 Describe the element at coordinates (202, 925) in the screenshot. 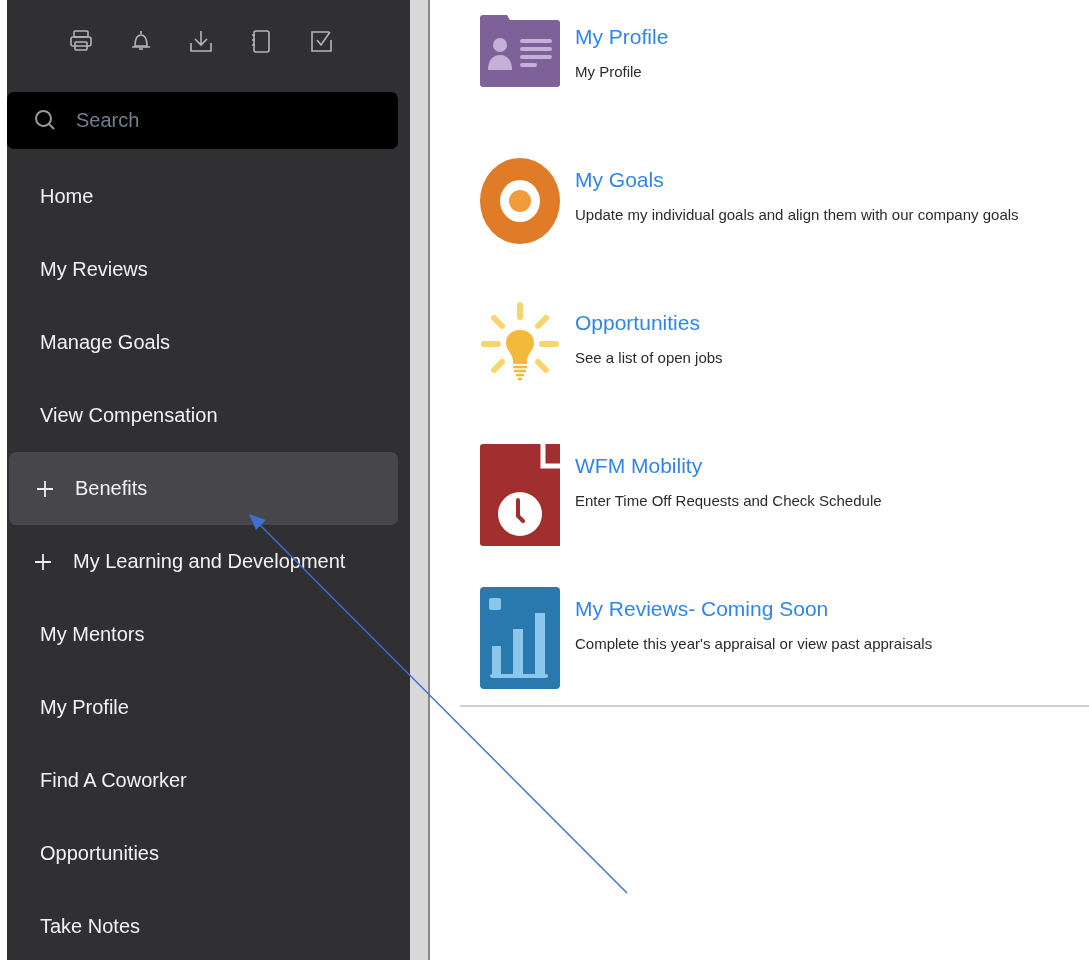

I see `sidebar-item: Take Notes` at that location.